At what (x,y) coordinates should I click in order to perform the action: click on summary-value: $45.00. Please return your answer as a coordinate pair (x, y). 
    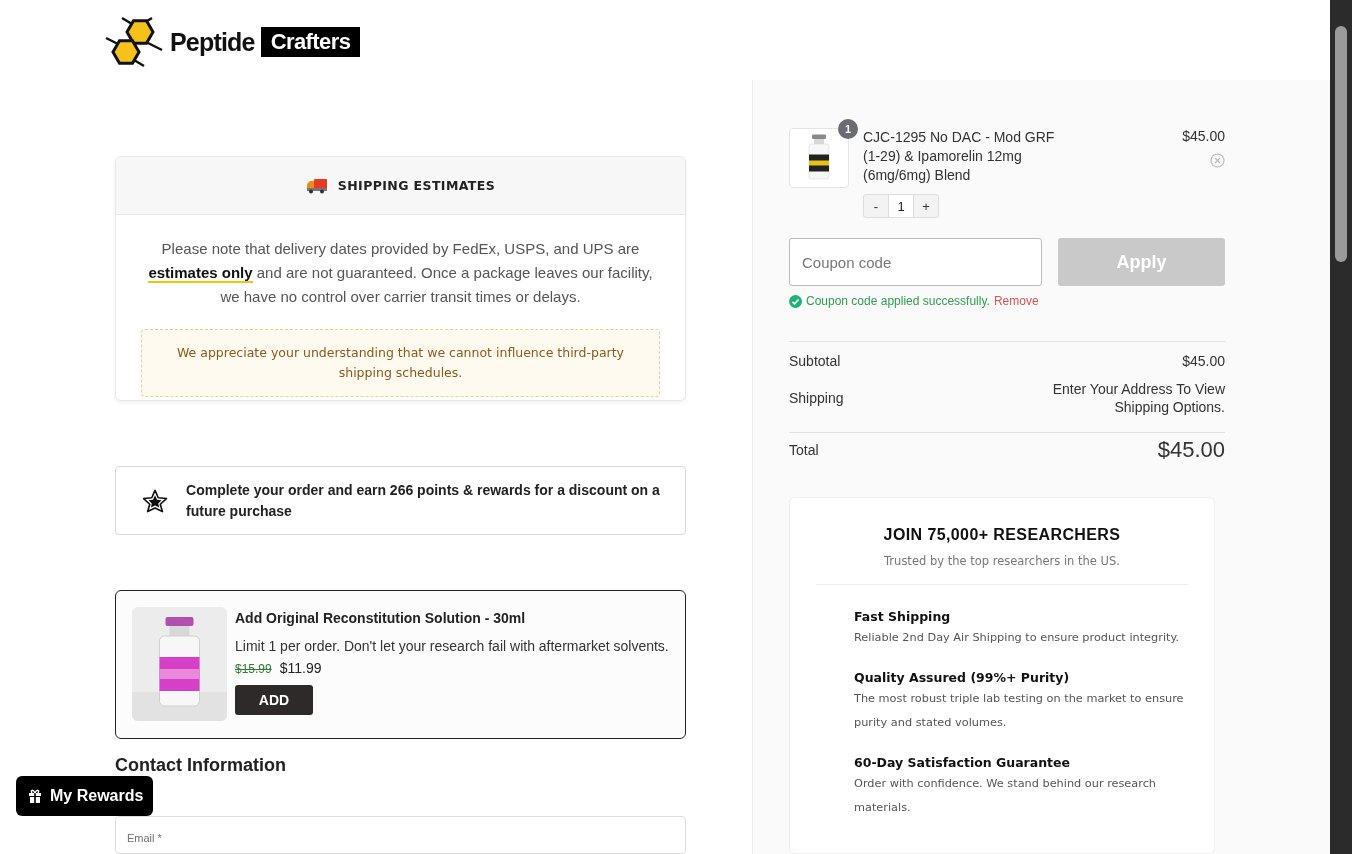
    Looking at the image, I should click on (1203, 361).